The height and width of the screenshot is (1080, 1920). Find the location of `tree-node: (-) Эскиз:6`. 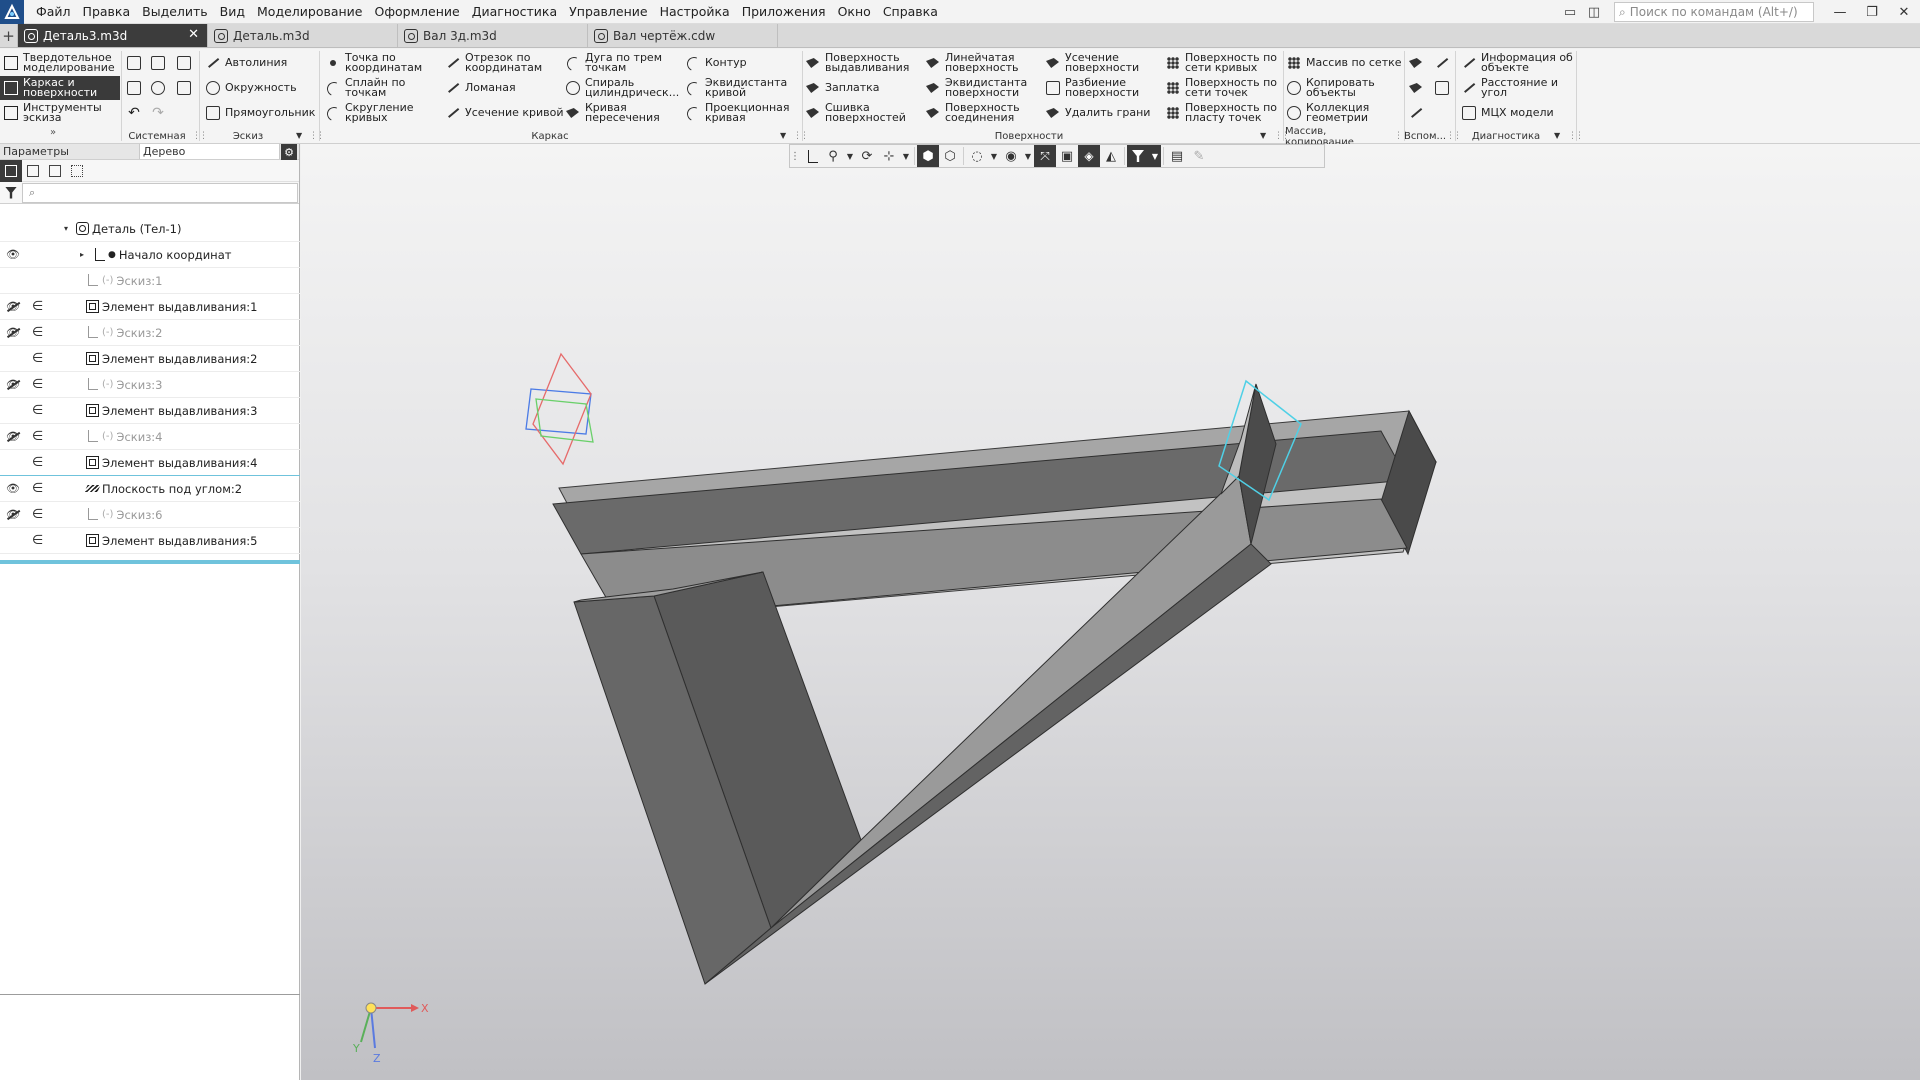

tree-node: (-) Эскиз:6 is located at coordinates (124, 515).